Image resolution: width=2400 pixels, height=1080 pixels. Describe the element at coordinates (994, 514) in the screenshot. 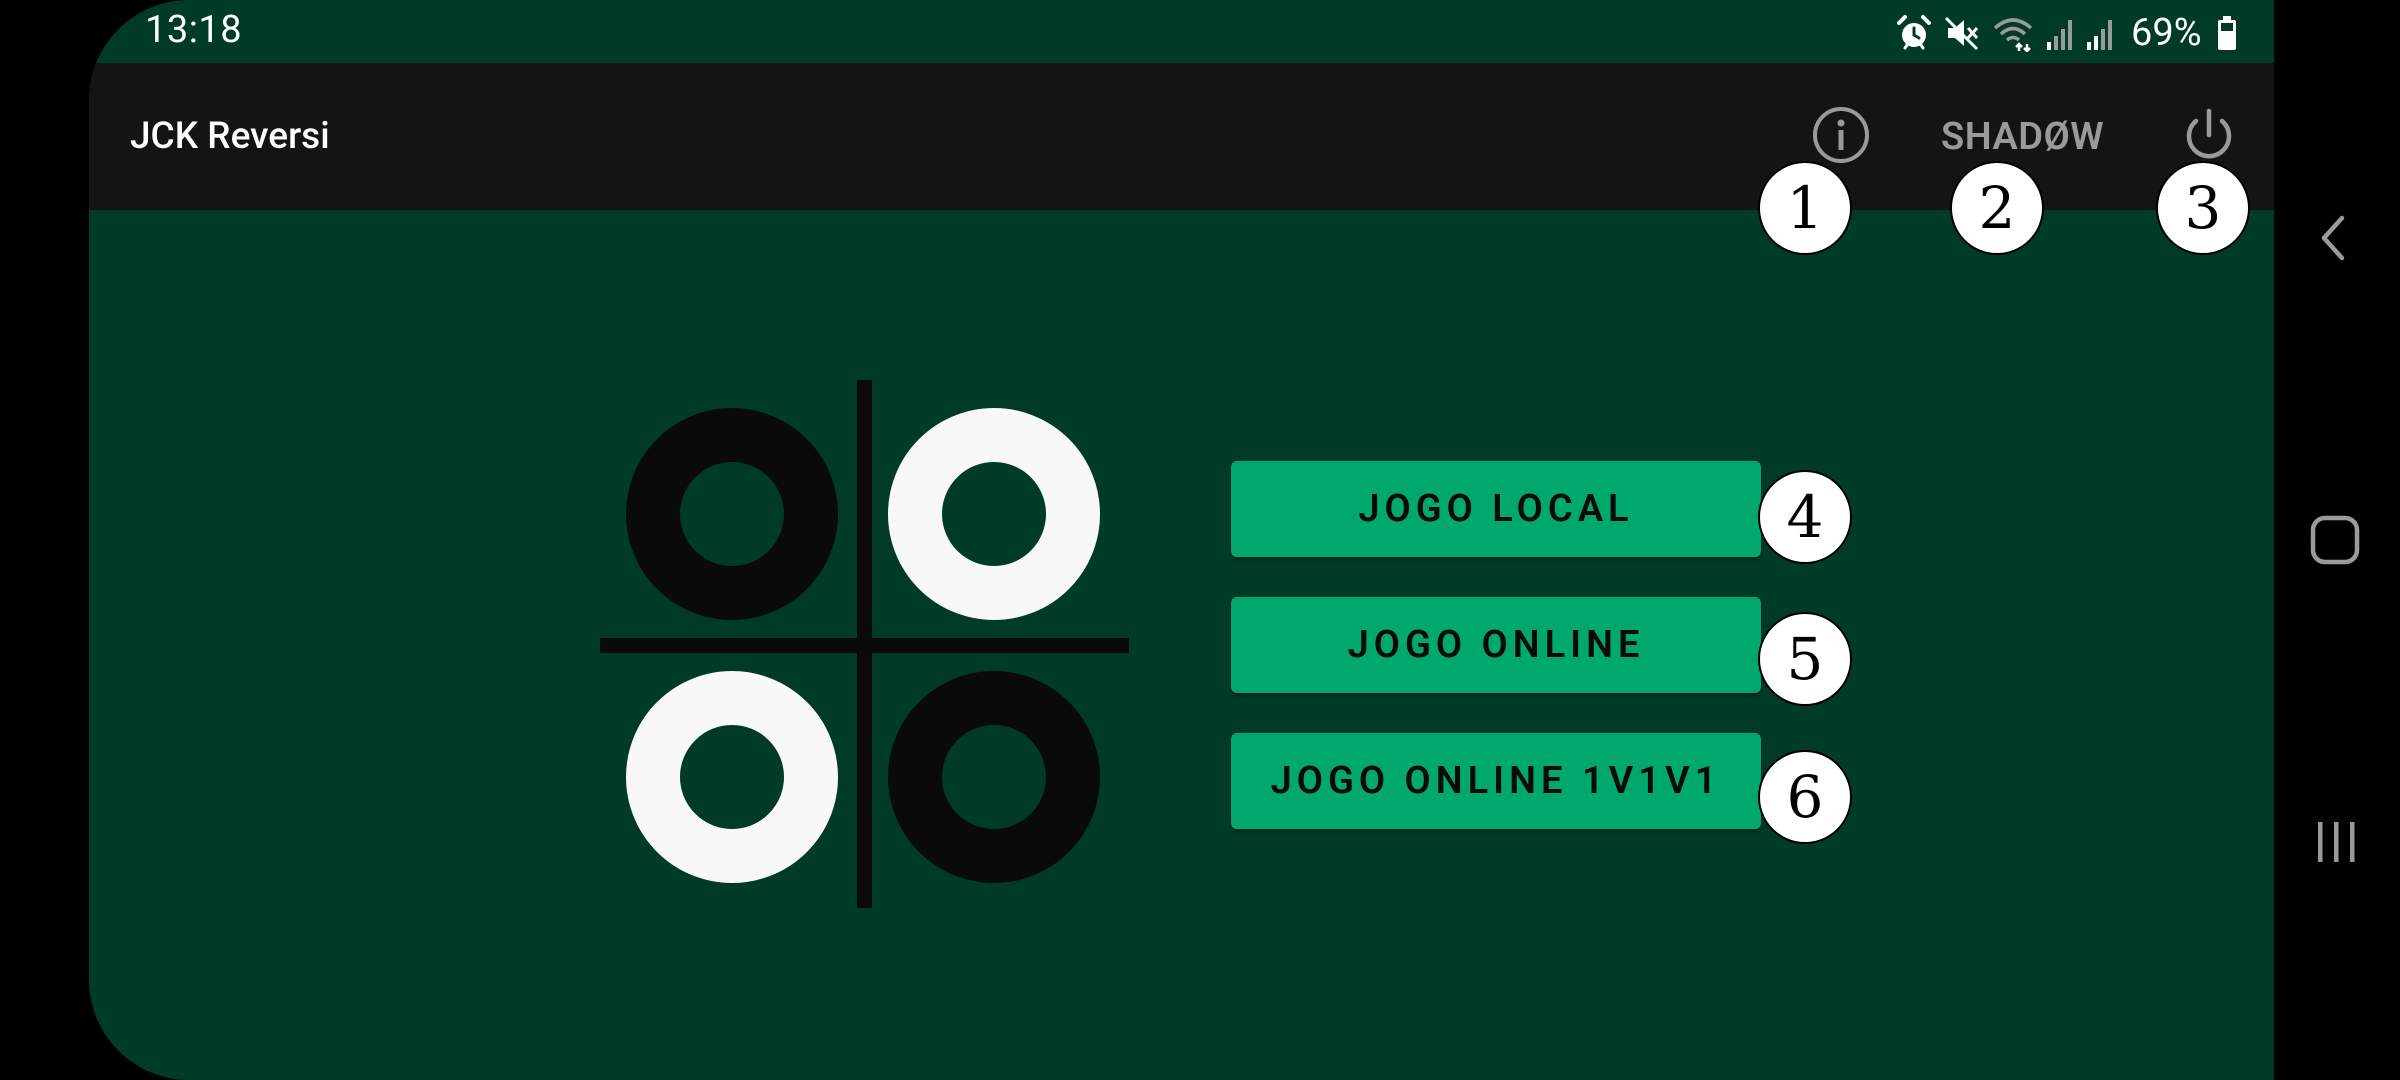

I see `white-piece-top-right` at that location.